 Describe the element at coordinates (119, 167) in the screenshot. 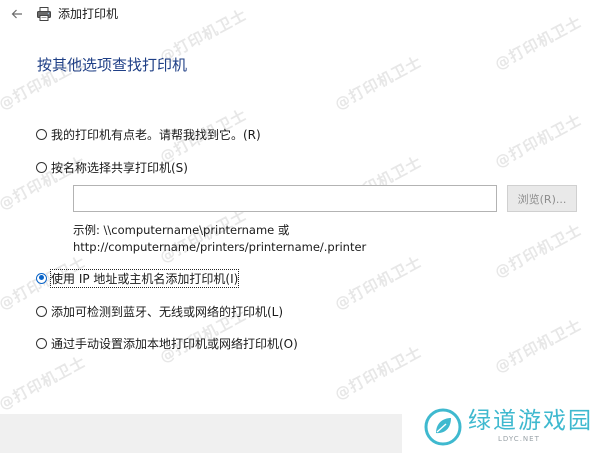

I see `option-label: 按名称选择共享打印机(S)` at that location.